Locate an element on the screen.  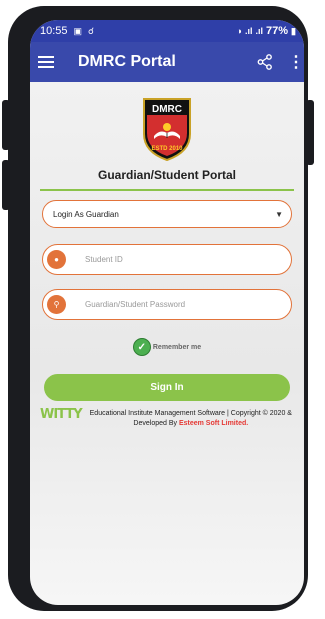
logo-container: DMRC ESTD 2010 is located at coordinates (167, 129).